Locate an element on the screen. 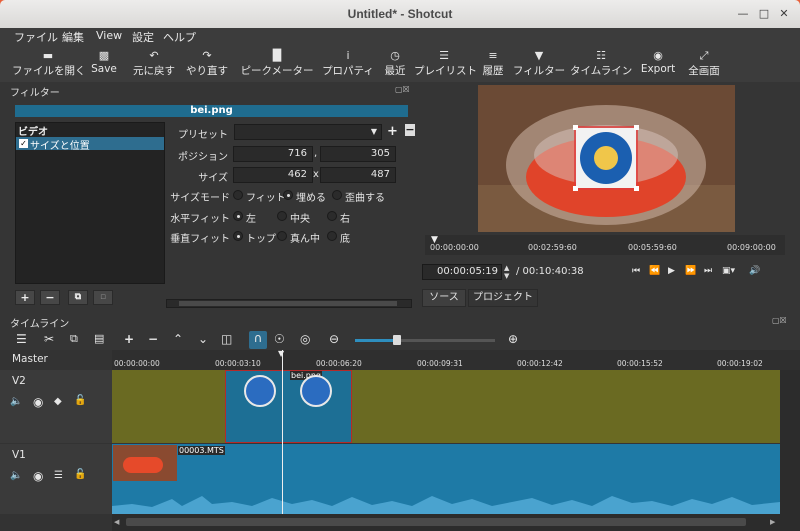  track-header-v2: V2 🔈 ◉ ◆ 🔓 is located at coordinates (56, 406).